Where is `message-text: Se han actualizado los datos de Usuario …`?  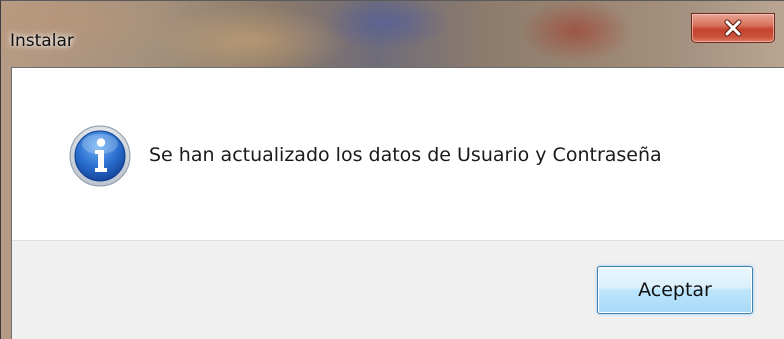
message-text: Se han actualizado los datos de Usuario … is located at coordinates (405, 155).